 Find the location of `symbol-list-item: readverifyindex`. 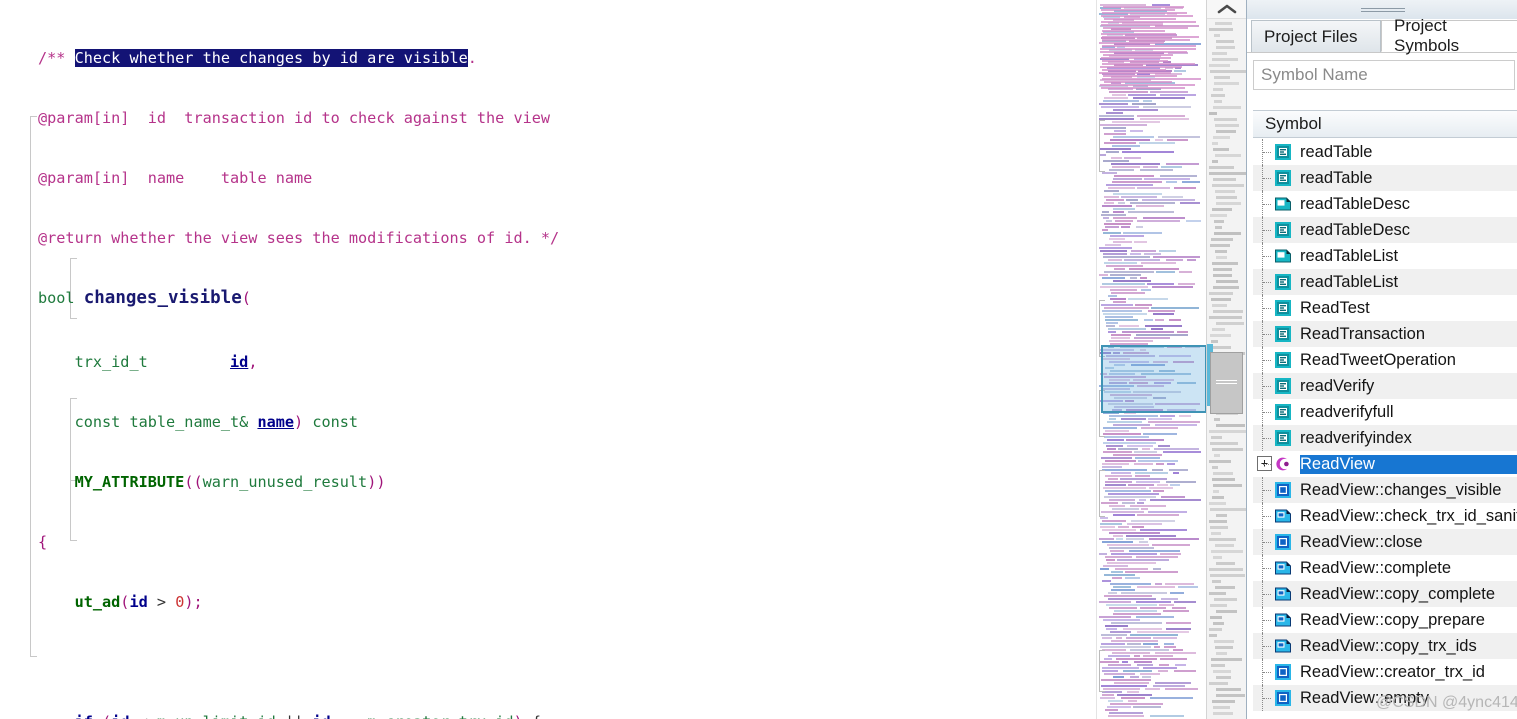

symbol-list-item: readverifyindex is located at coordinates (1385, 438).